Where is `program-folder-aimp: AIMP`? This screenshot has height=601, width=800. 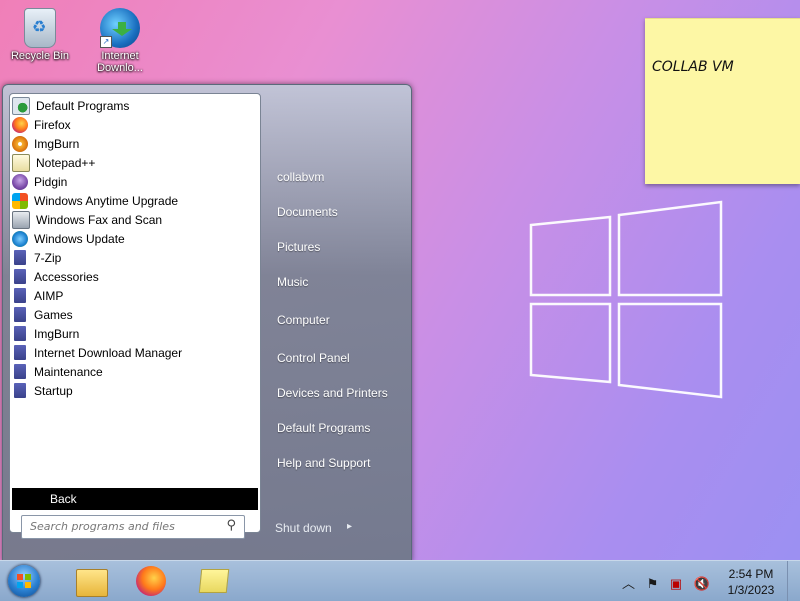
program-folder-aimp: AIMP is located at coordinates (134, 295).